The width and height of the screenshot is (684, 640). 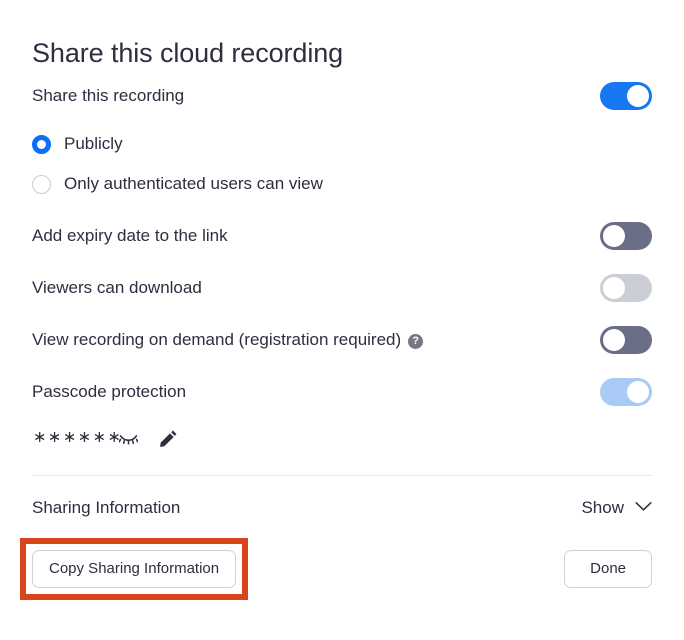 I want to click on copy-sharing-information-button: Copy Sharing Information, so click(x=134, y=569).